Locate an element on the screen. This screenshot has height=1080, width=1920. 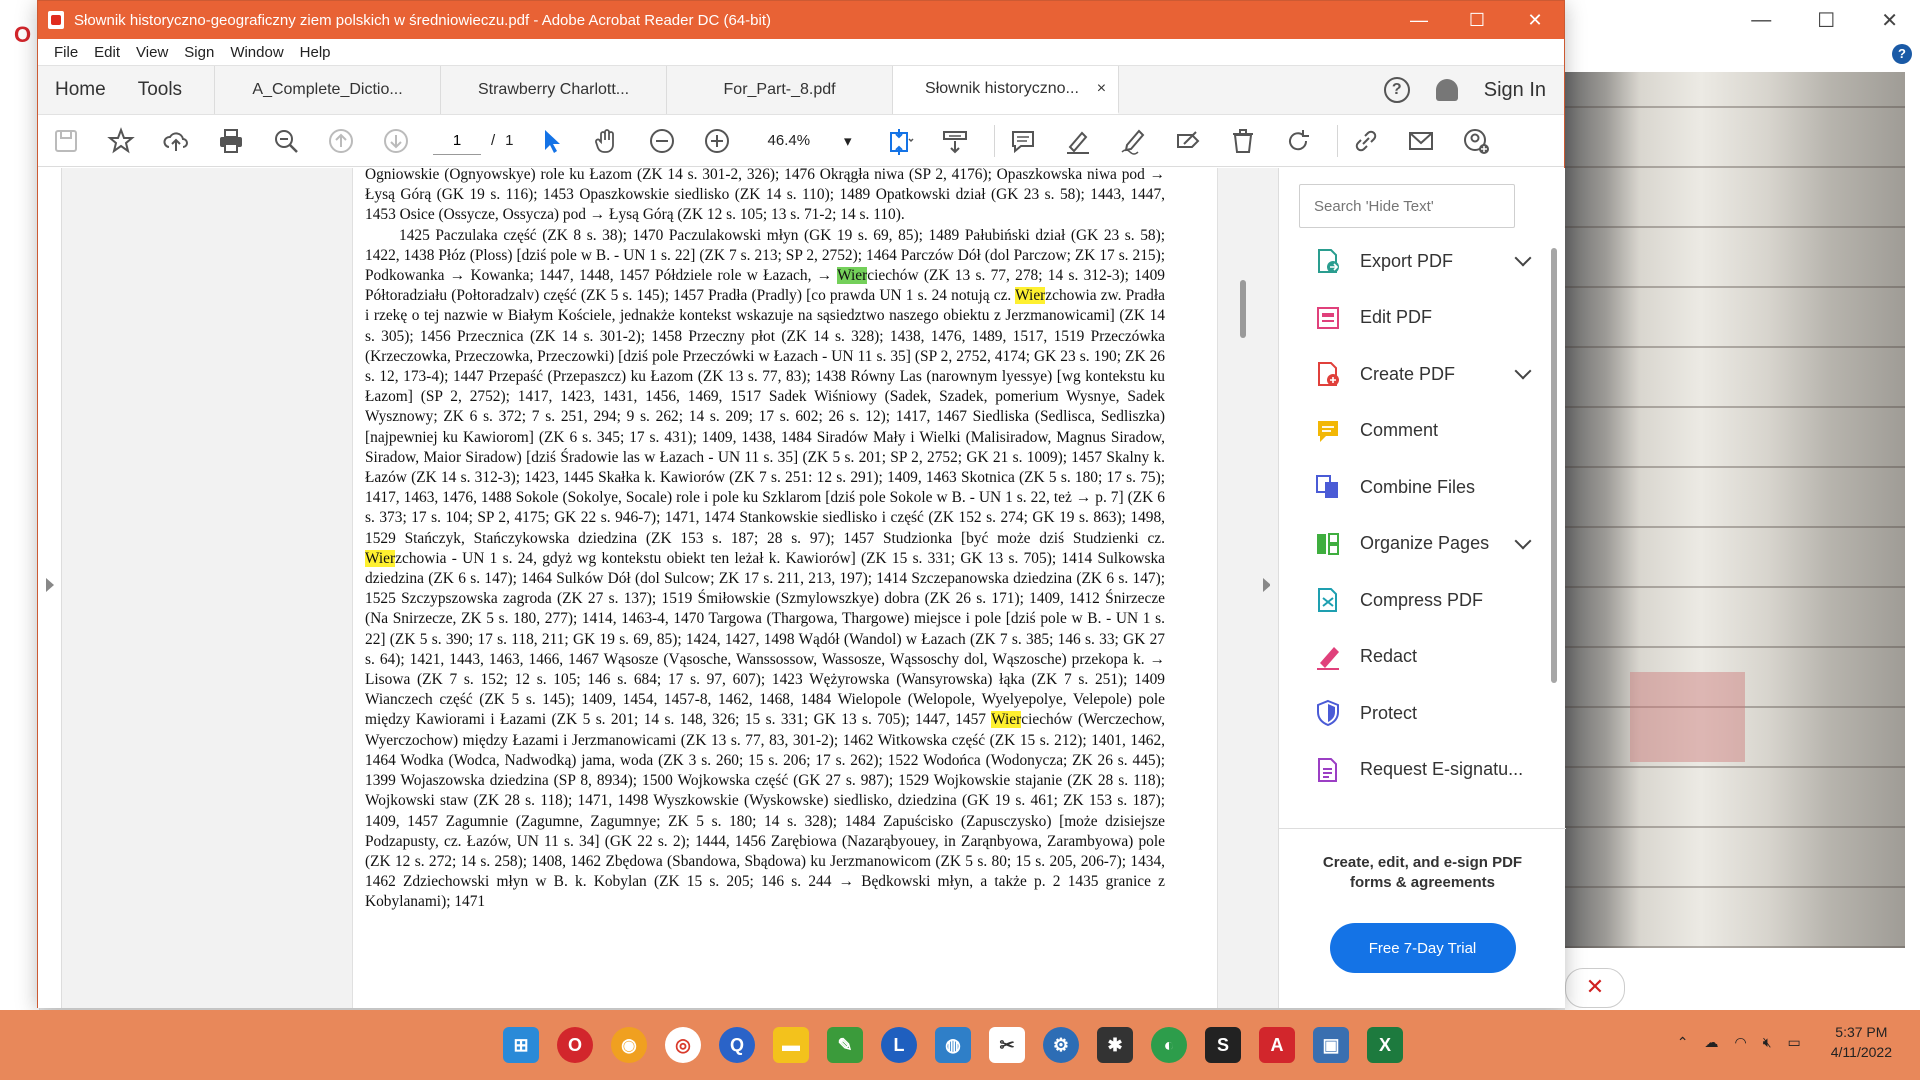
close-button: ✕ is located at coordinates (1535, 20).